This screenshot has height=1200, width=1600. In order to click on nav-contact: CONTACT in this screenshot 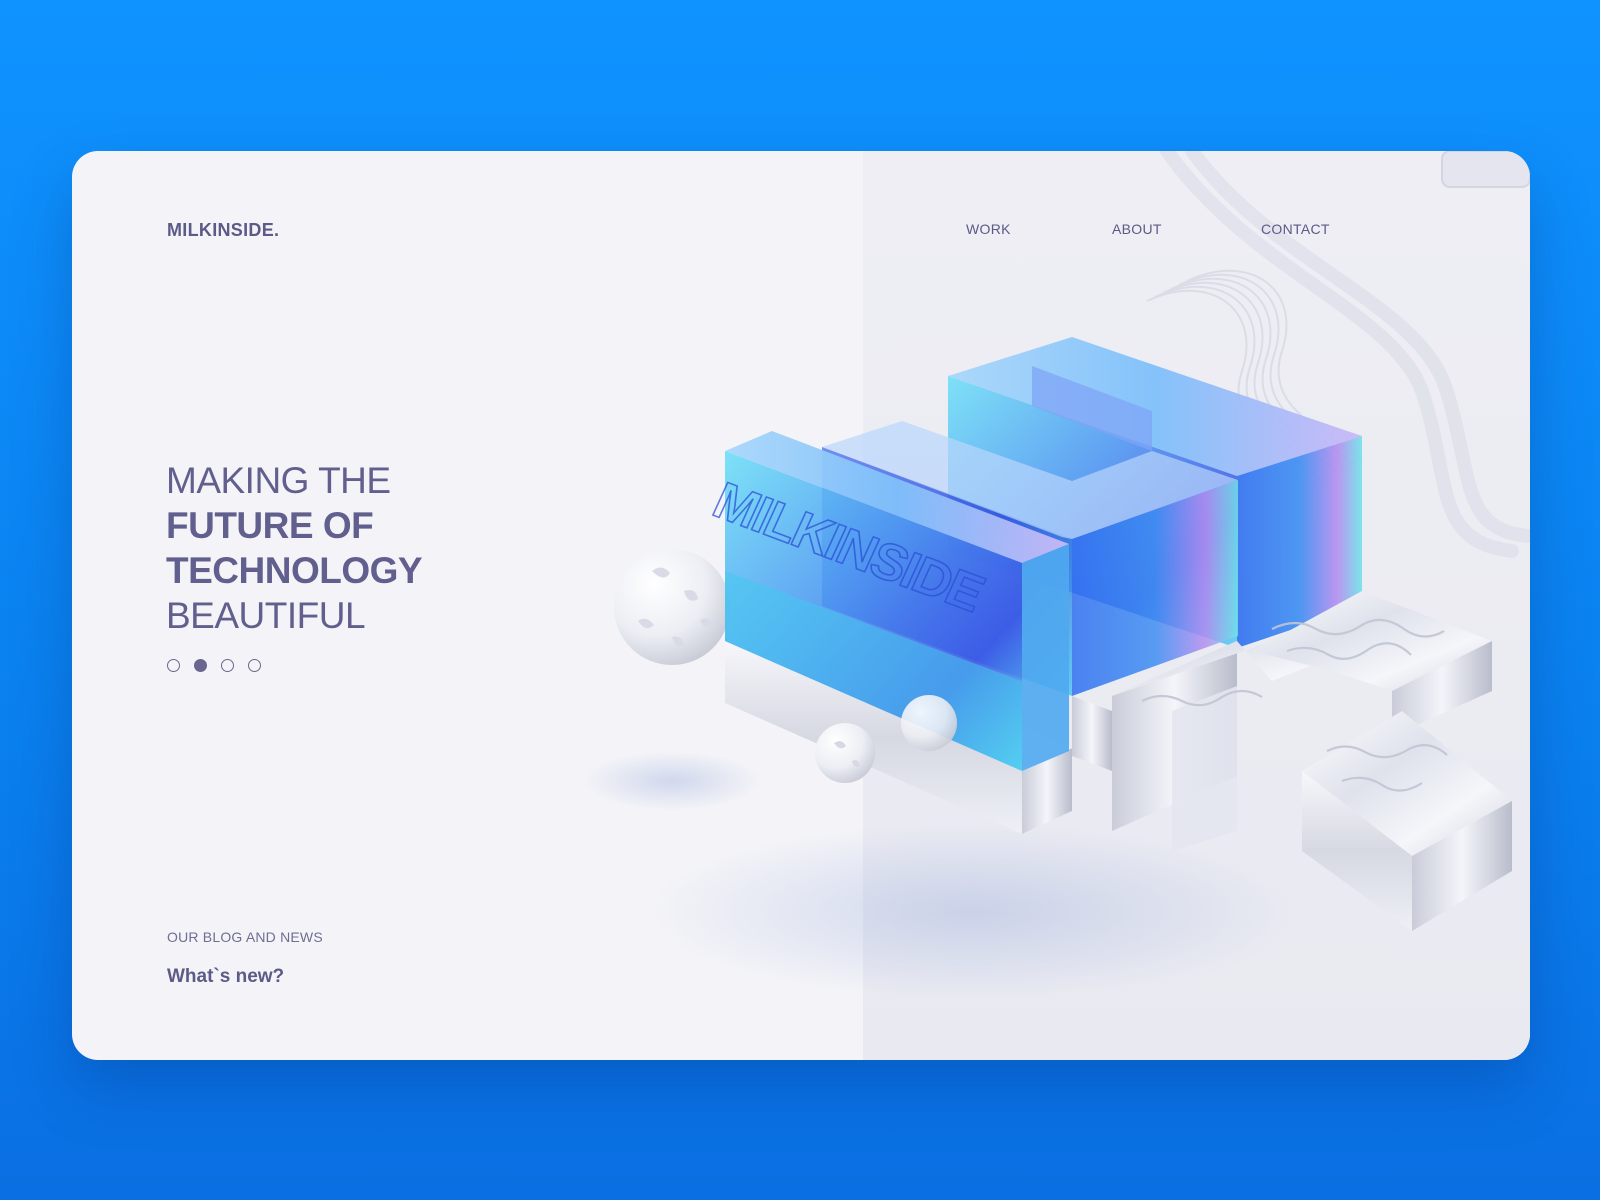, I will do `click(1295, 229)`.